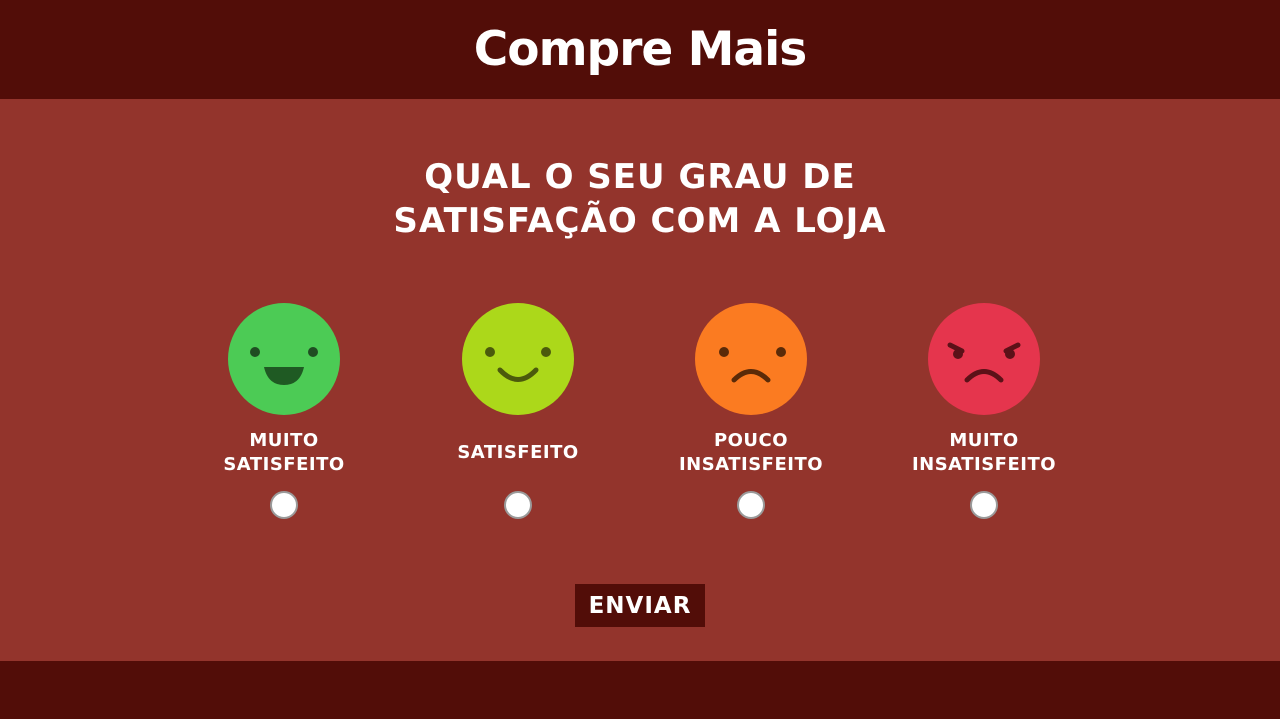  I want to click on option-label-line-2: SATISFEITO, so click(284, 464).